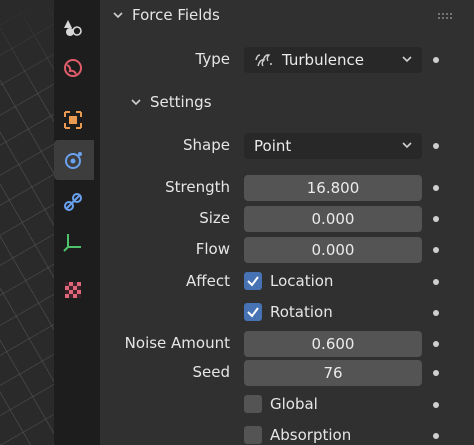 The image size is (474, 445). I want to click on type-keyframe-dot, so click(436, 60).